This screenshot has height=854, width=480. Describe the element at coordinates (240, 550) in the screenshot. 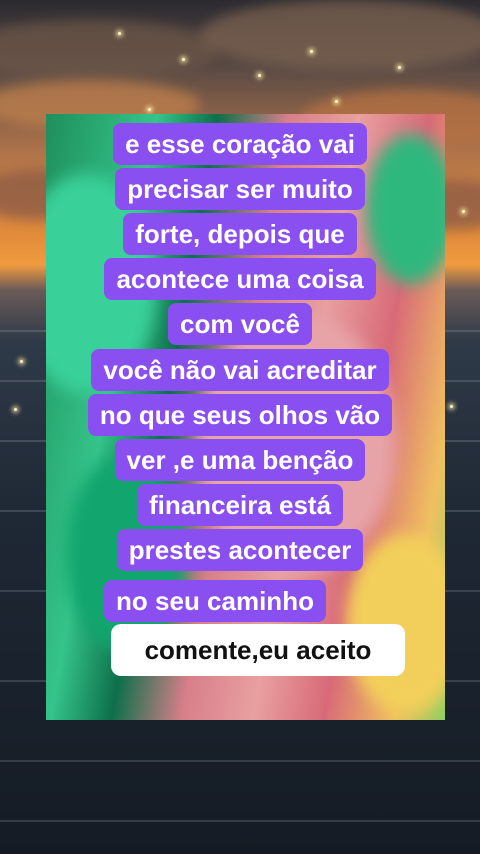

I see `caption-line: prestes acontecer` at that location.